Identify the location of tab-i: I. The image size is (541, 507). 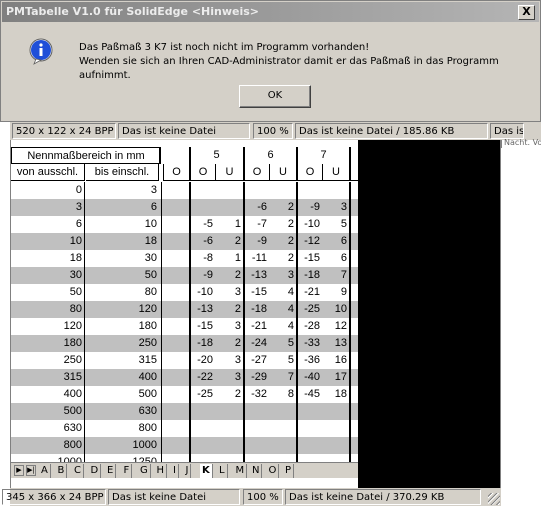
(175, 471).